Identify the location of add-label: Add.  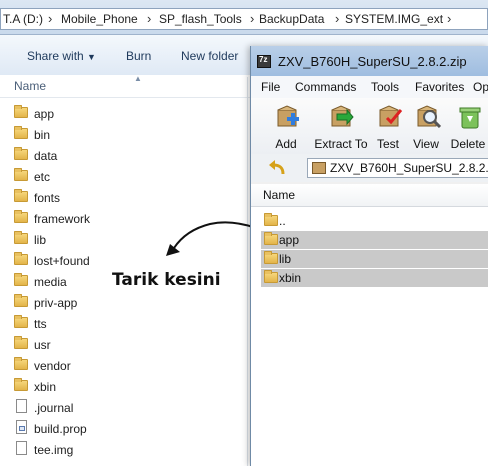
(286, 144).